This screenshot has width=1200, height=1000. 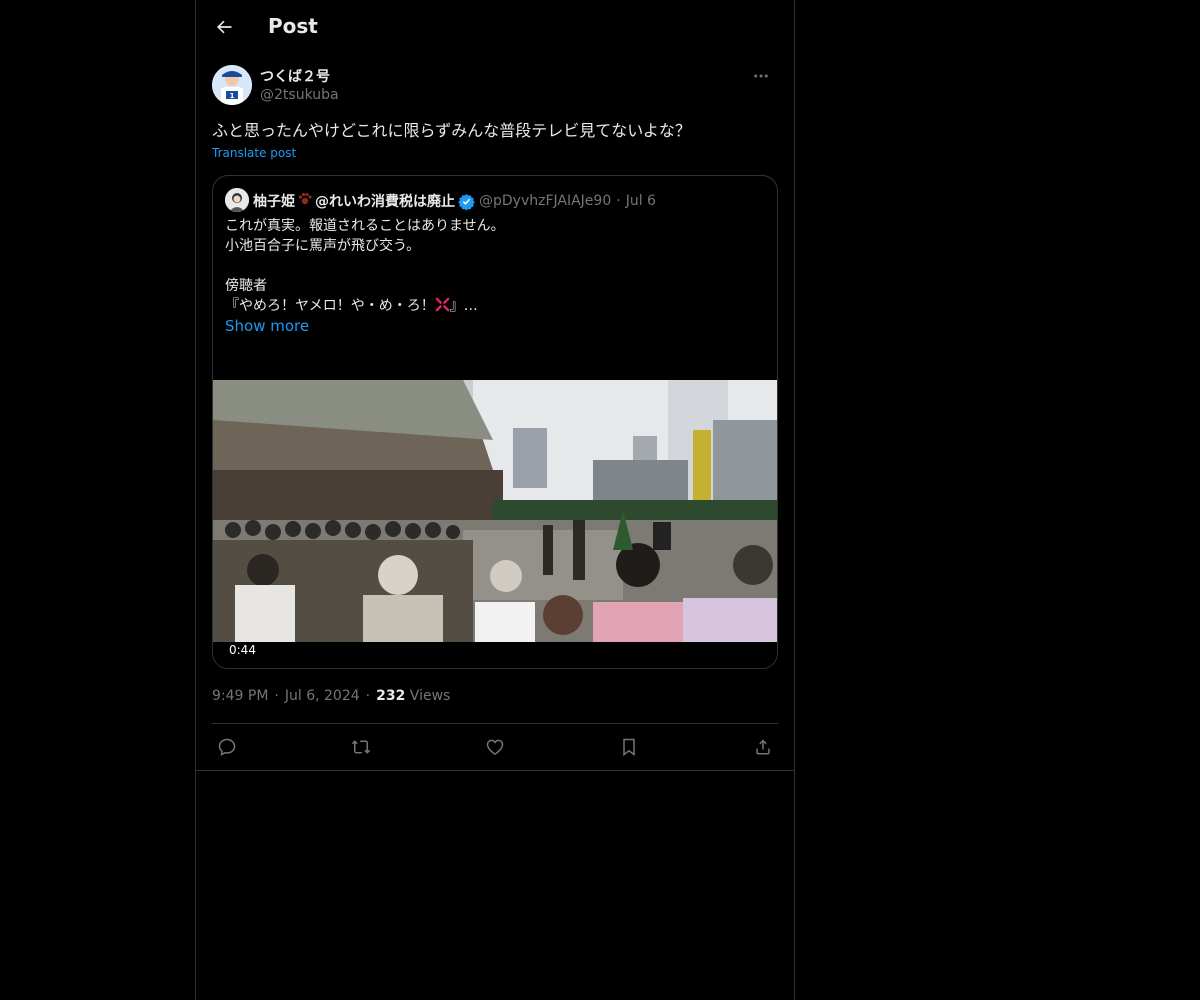 What do you see at coordinates (323, 246) in the screenshot?
I see `quoted-line: 小池百合子に罵声が飛び交う。` at bounding box center [323, 246].